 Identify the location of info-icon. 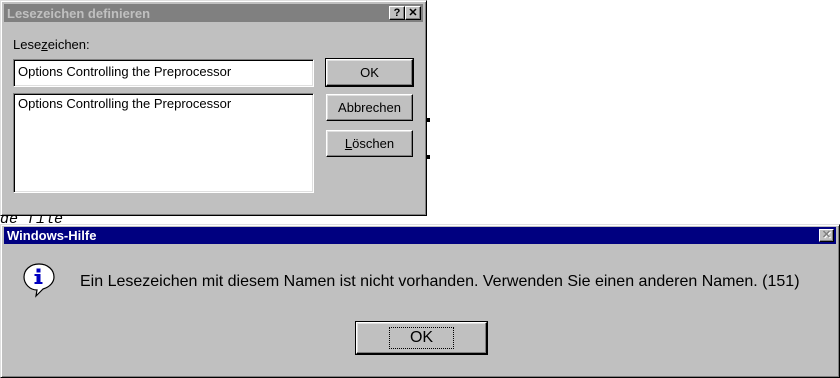
(39, 280).